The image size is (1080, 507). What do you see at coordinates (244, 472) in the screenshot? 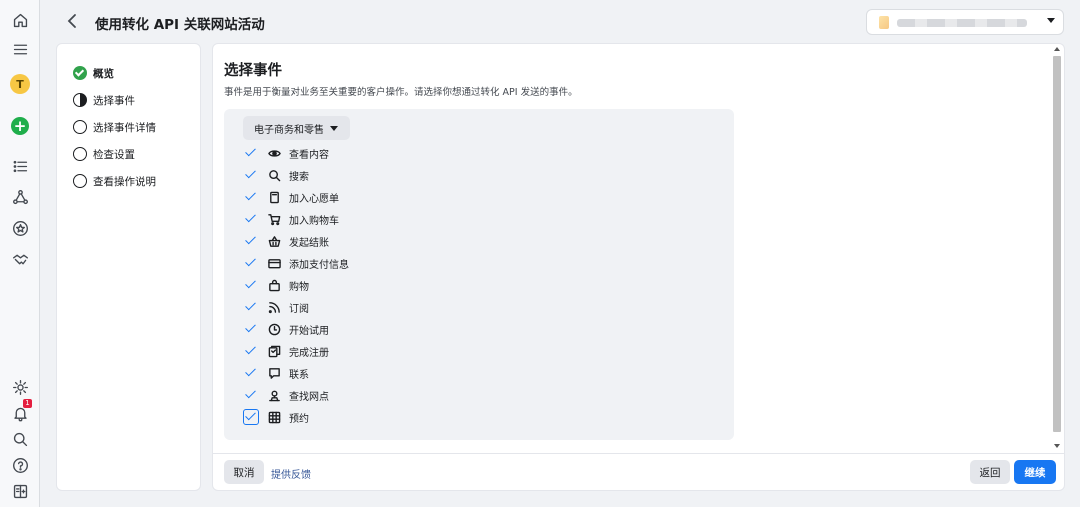
I see `cancel-button: 取消` at bounding box center [244, 472].